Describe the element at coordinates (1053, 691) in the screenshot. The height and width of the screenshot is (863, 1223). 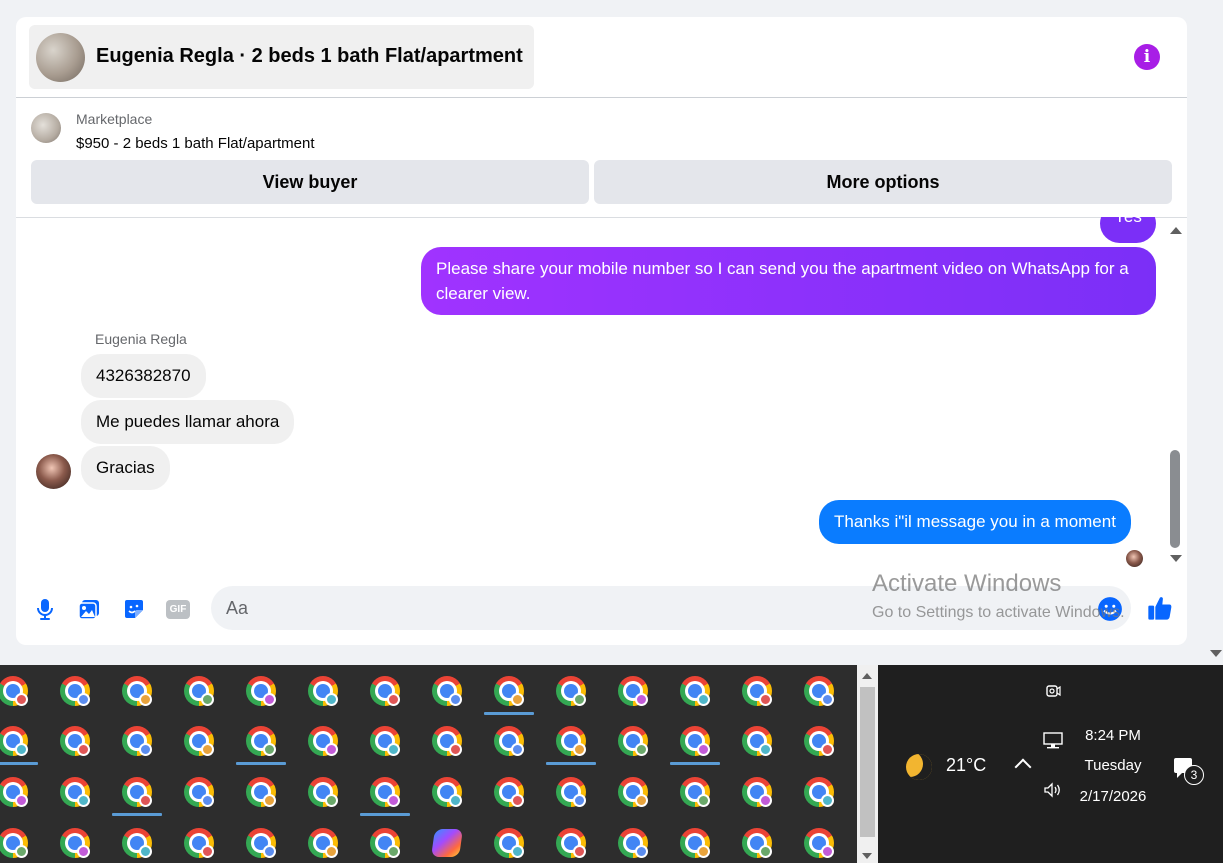
I see `camera-icon` at that location.